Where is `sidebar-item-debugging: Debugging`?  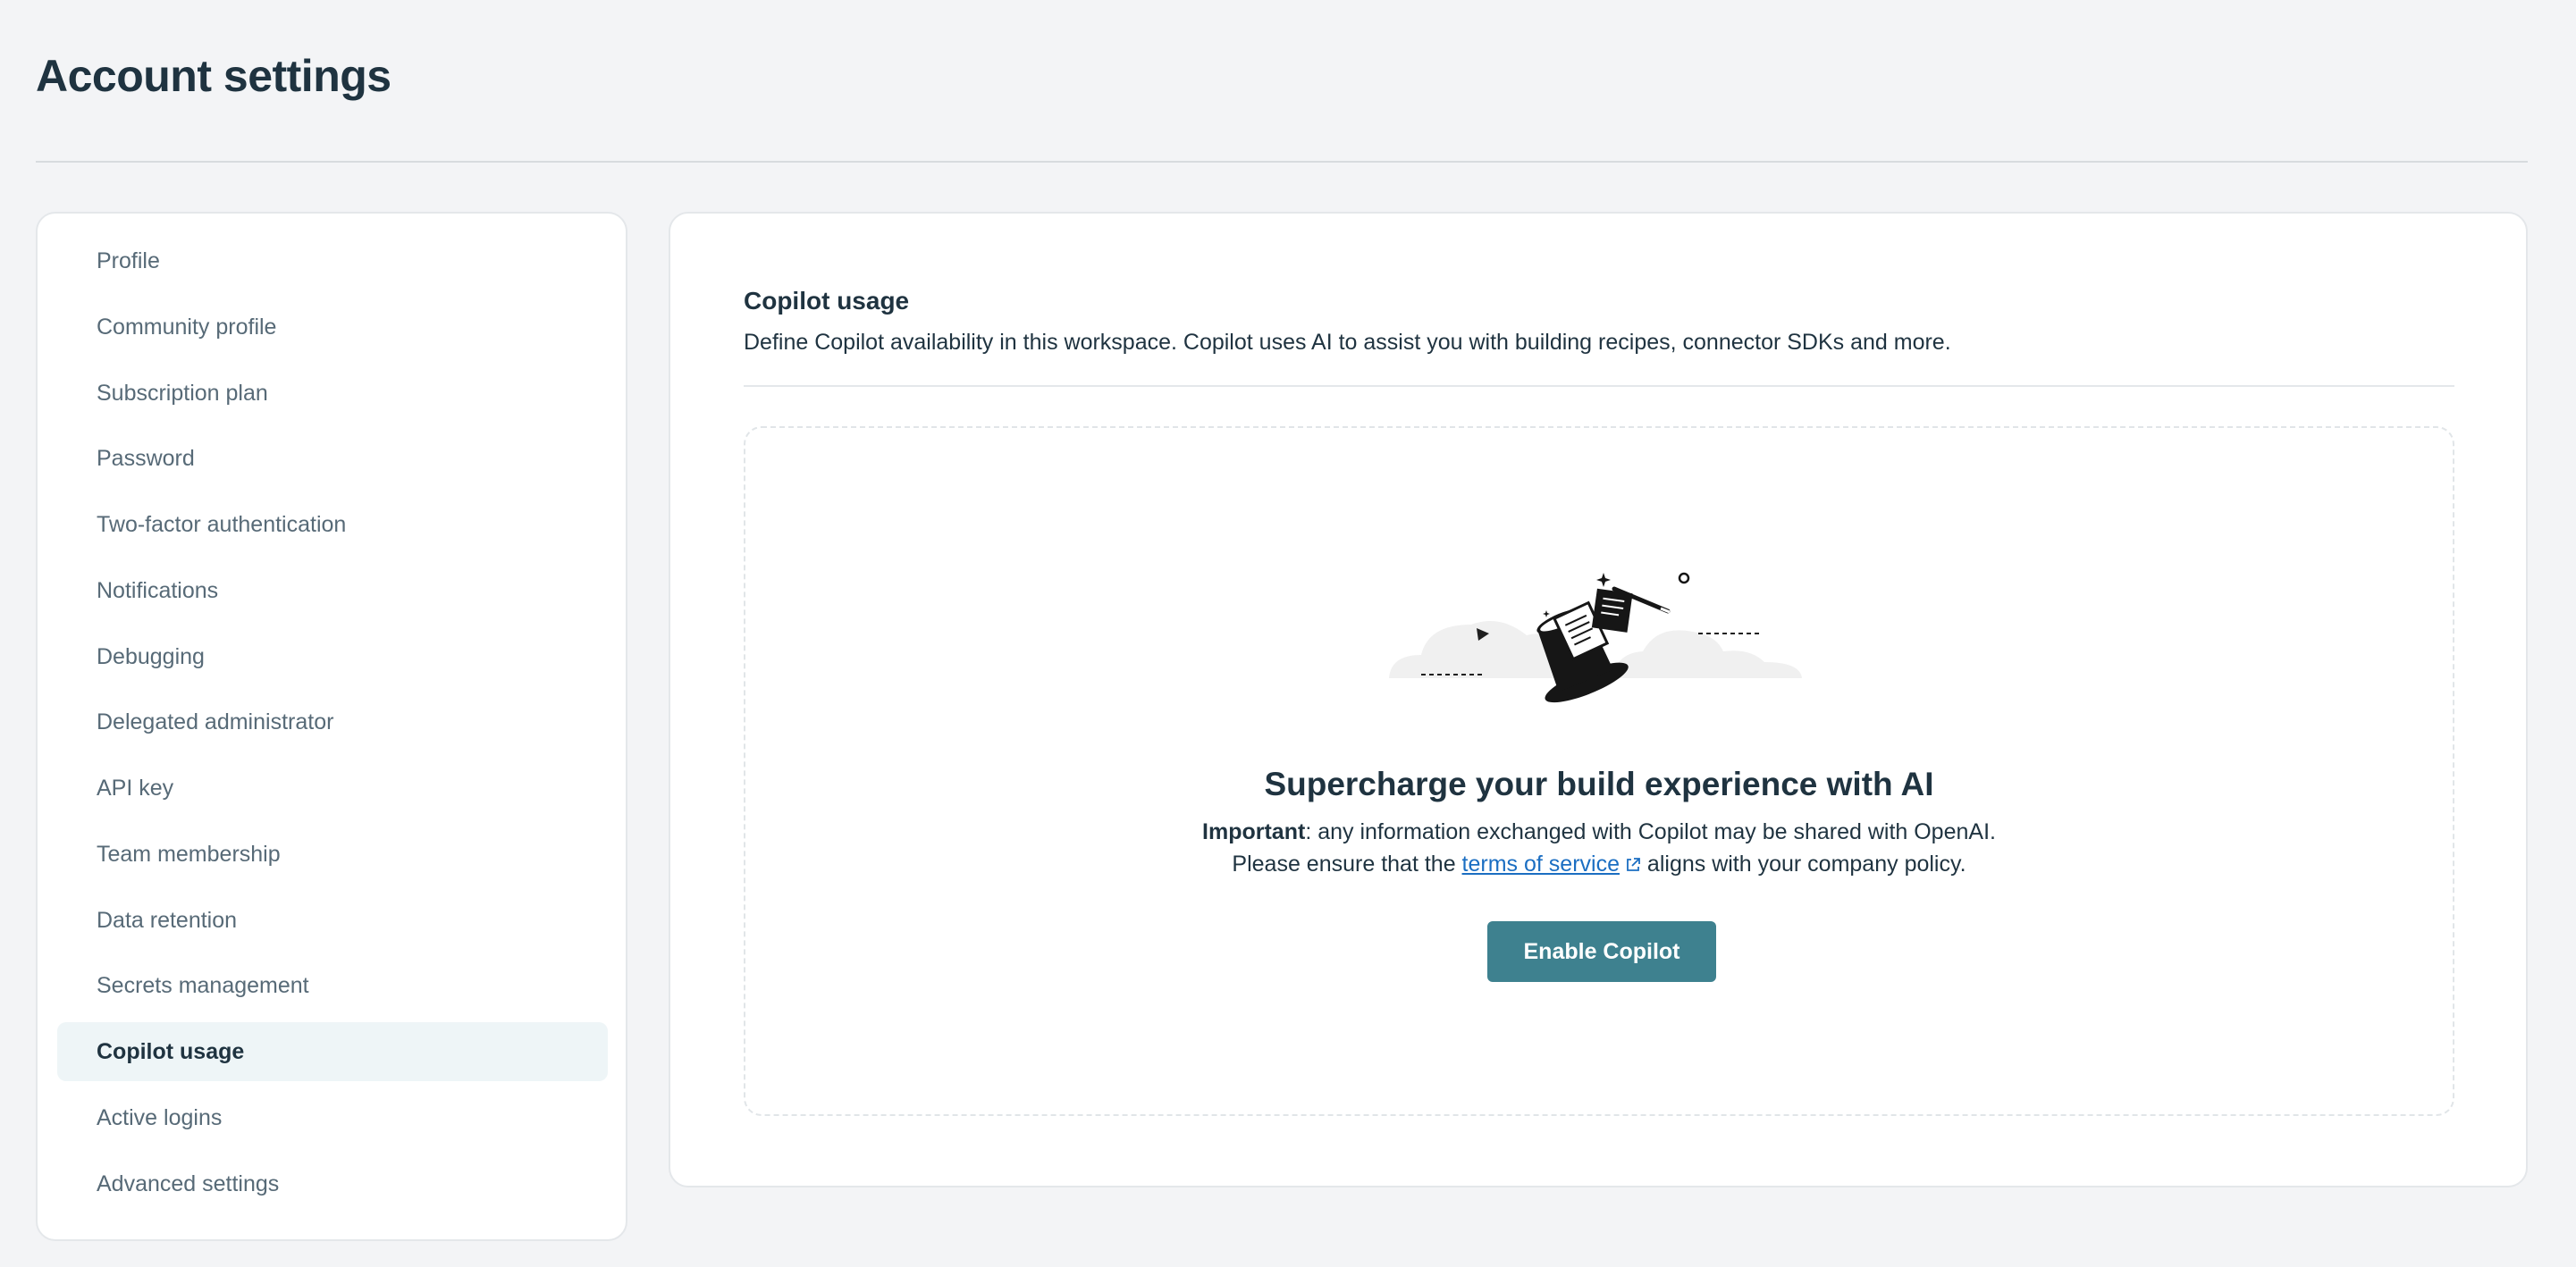 sidebar-item-debugging: Debugging is located at coordinates (333, 656).